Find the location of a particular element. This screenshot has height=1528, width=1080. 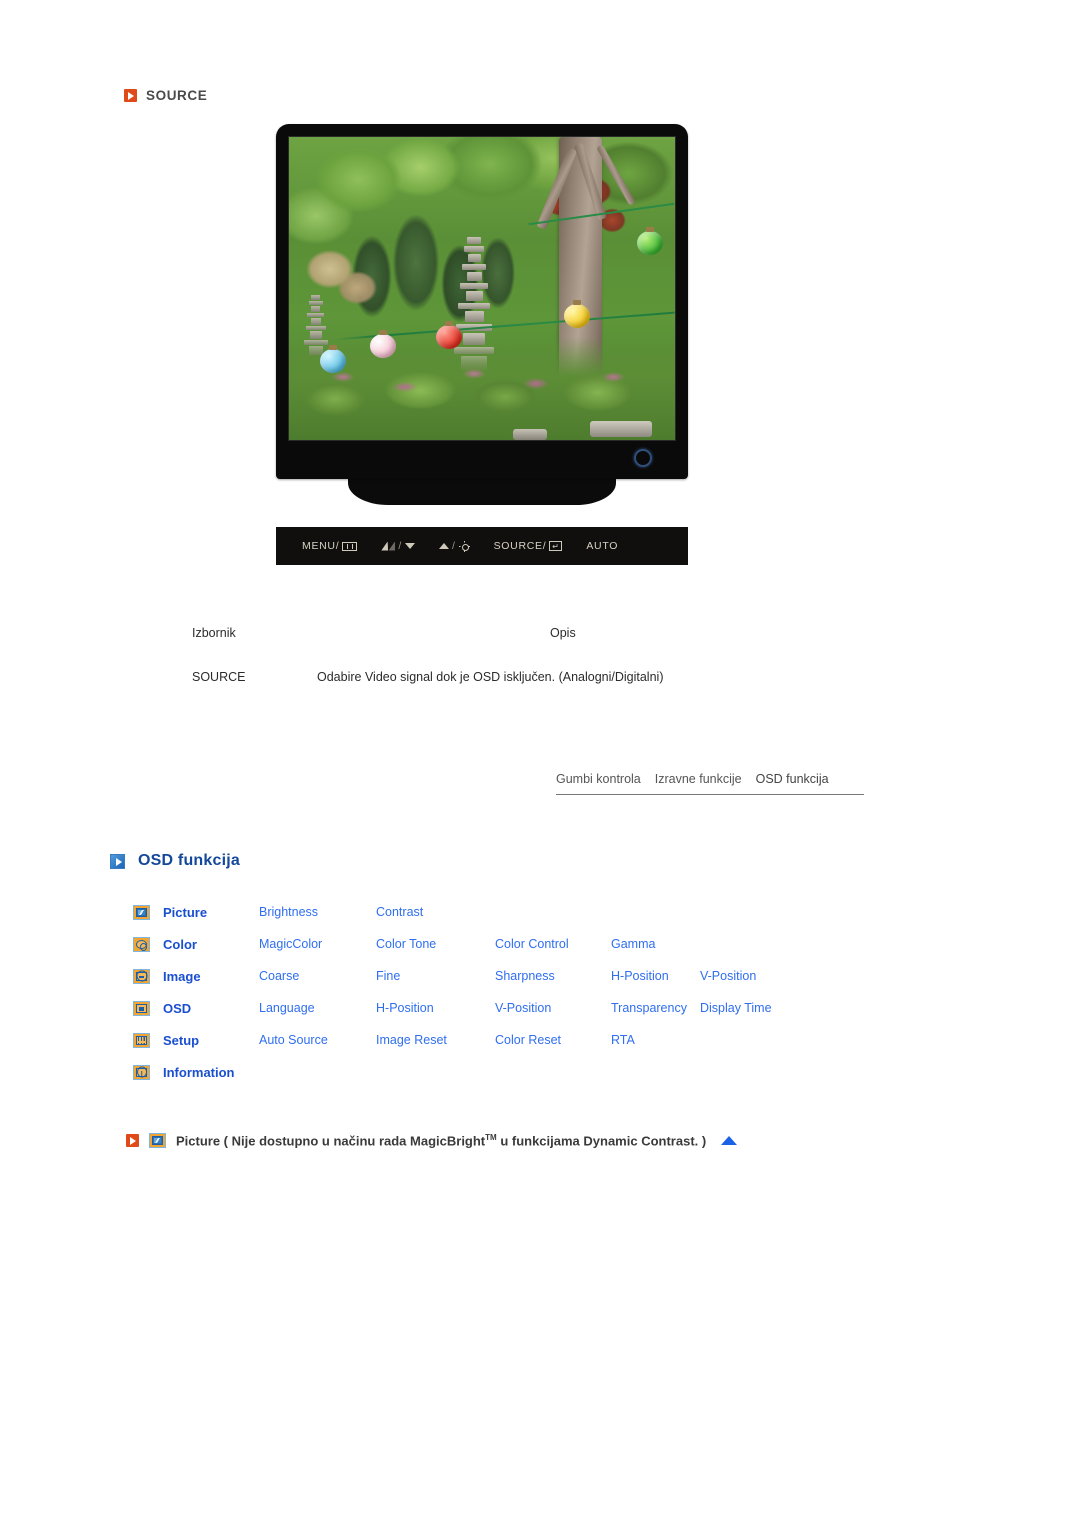

osd-item-fine: Fine is located at coordinates (435, 976).